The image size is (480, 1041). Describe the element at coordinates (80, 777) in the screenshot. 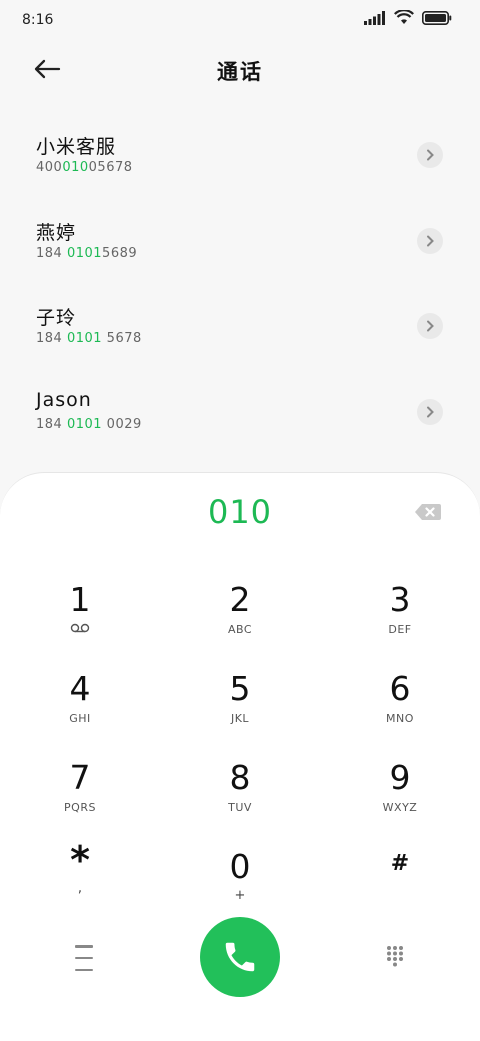

I see `key-digit: 7` at that location.